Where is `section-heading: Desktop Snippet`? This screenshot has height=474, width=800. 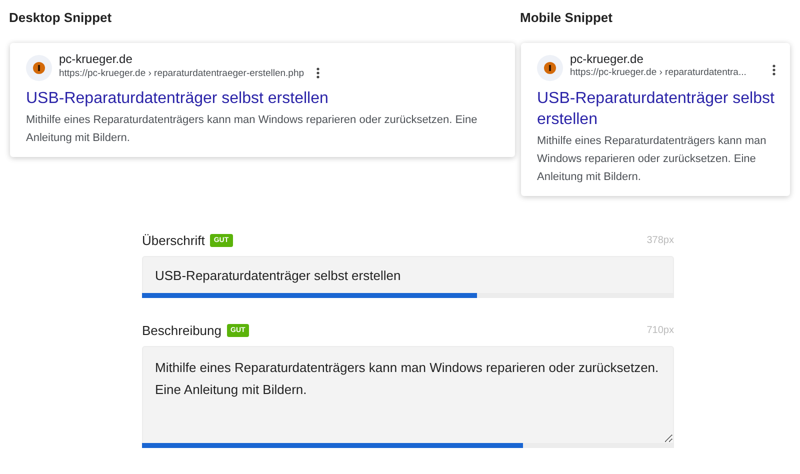
section-heading: Desktop Snippet is located at coordinates (61, 18).